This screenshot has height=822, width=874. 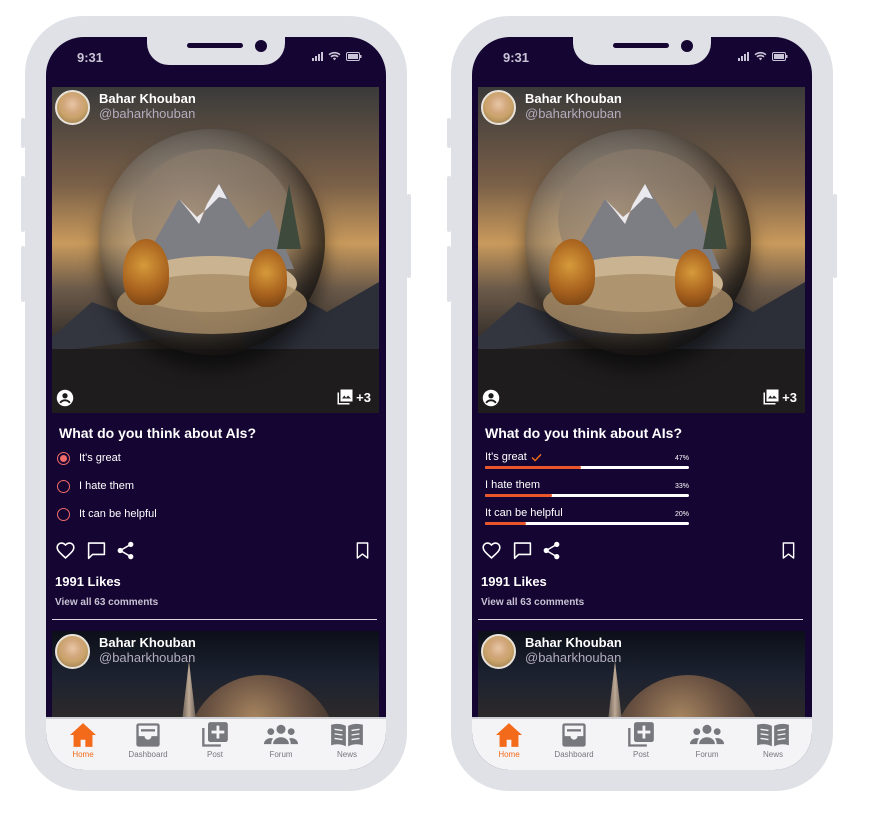 I want to click on group-icon, so click(x=281, y=734).